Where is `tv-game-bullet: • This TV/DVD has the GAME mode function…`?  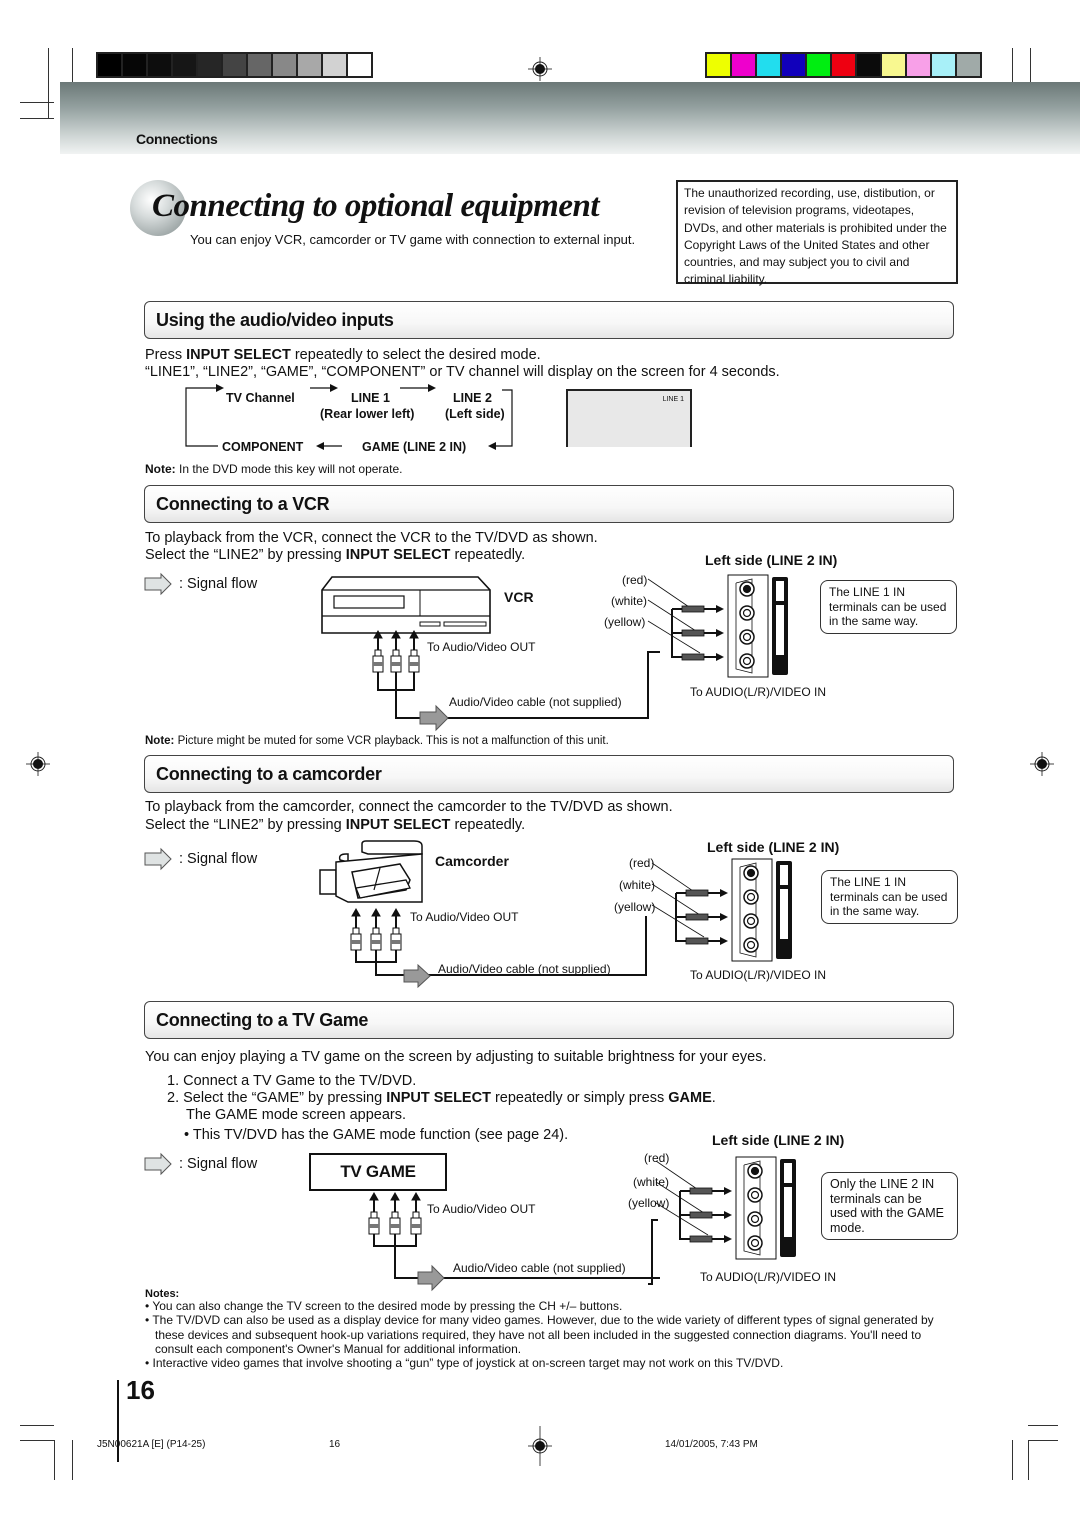 tv-game-bullet: • This TV/DVD has the GAME mode function… is located at coordinates (376, 1135).